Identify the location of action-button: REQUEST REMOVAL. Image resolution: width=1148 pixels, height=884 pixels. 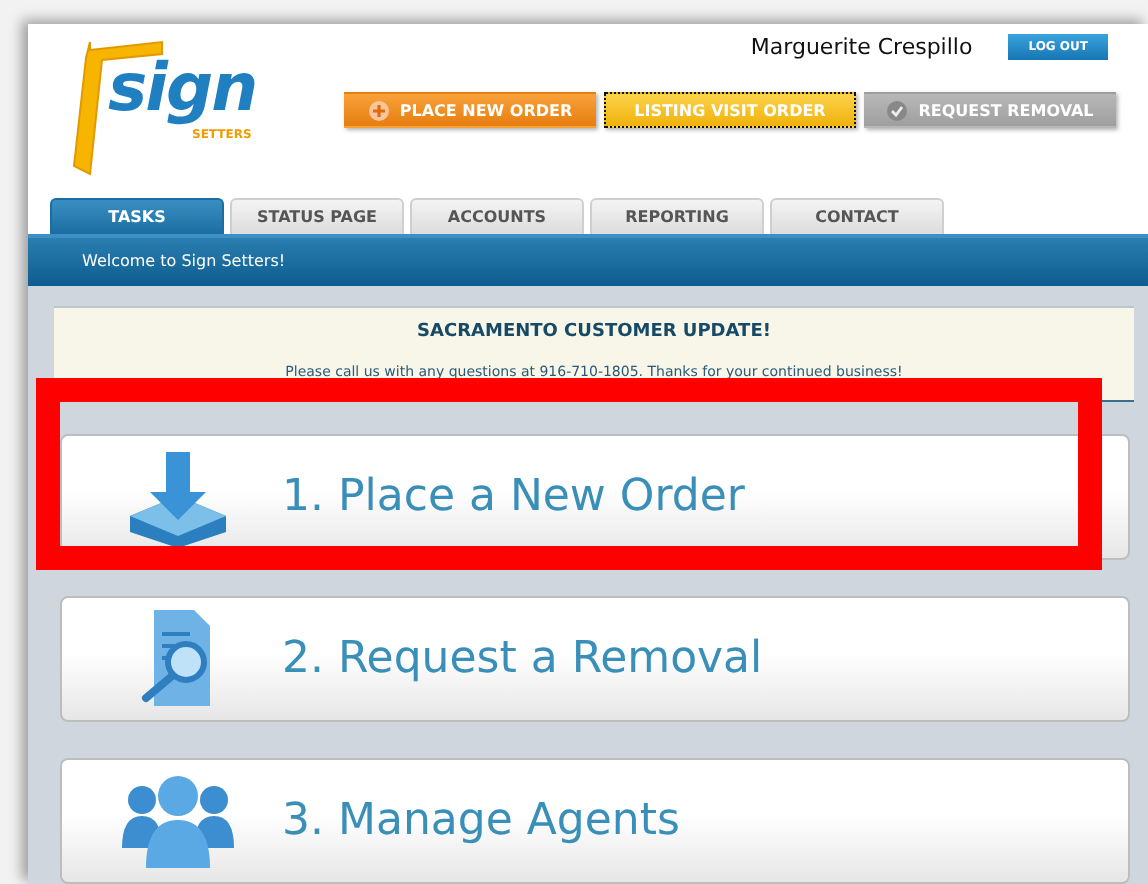
(990, 110).